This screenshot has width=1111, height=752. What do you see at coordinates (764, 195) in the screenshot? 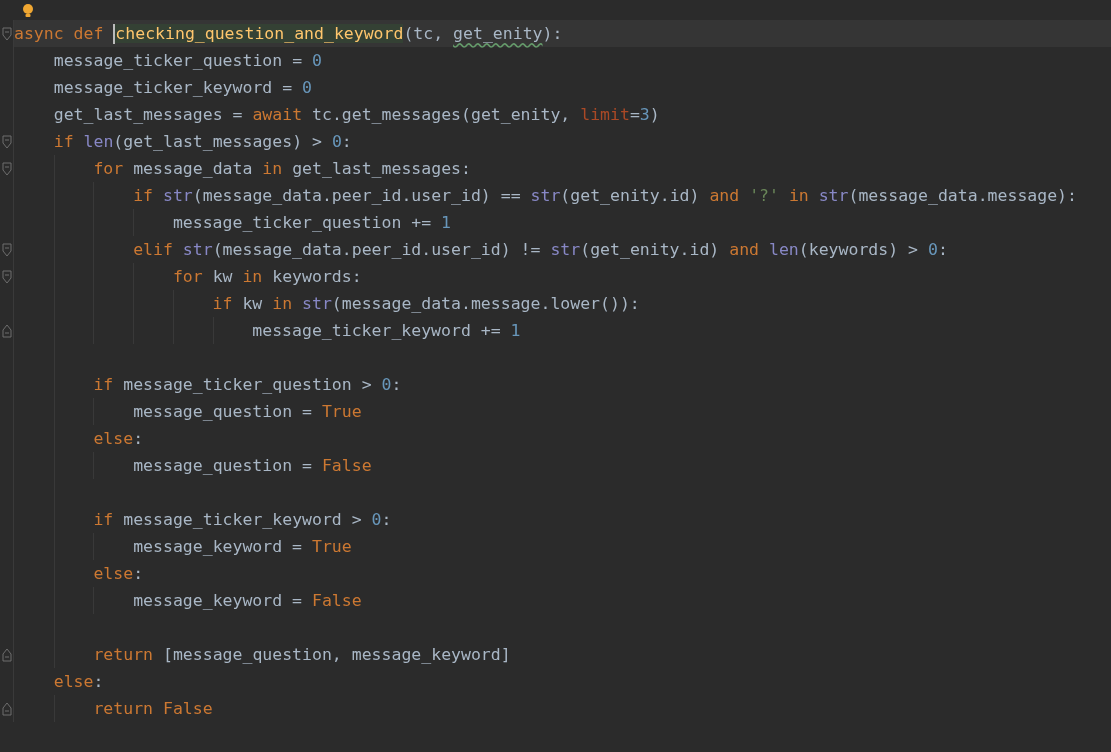
I see `string-literal: '?'` at bounding box center [764, 195].